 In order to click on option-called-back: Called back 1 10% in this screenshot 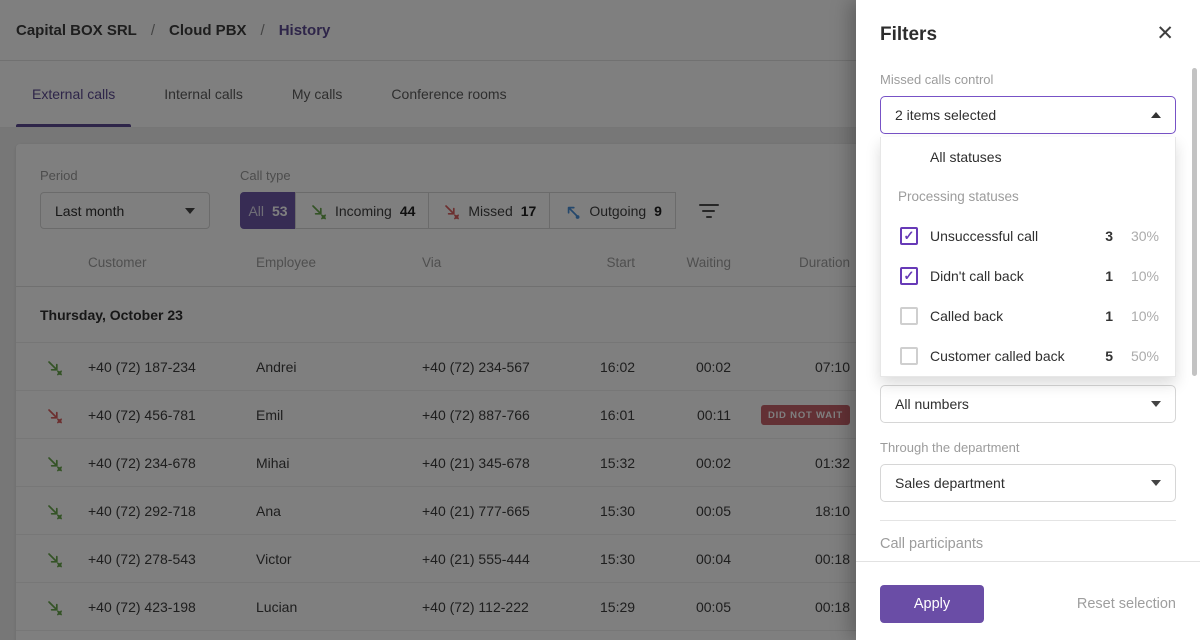, I will do `click(1028, 316)`.